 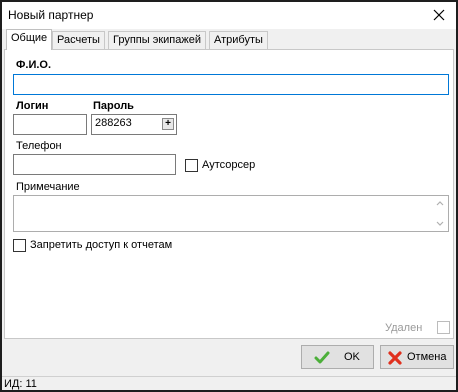 I want to click on fio-input, so click(x=231, y=84).